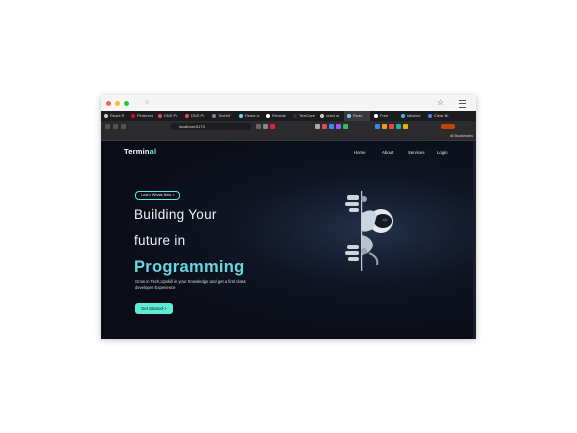  I want to click on back-icon, so click(107, 126).